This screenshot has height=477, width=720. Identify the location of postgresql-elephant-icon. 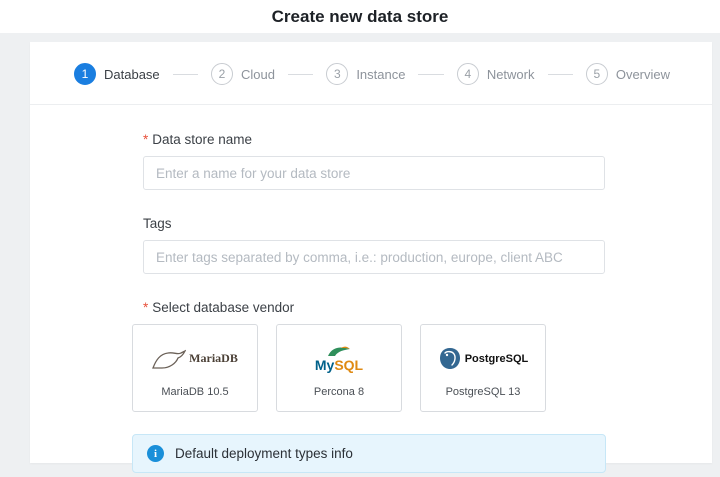
(449, 358).